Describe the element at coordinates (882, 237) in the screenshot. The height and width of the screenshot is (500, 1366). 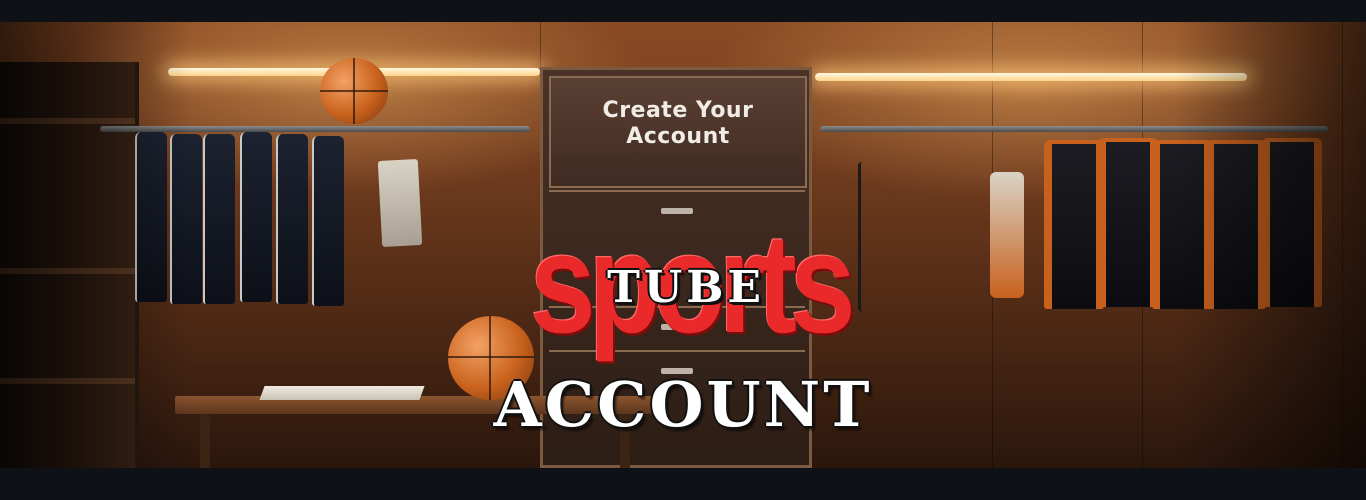
I see `catcher-mask` at that location.